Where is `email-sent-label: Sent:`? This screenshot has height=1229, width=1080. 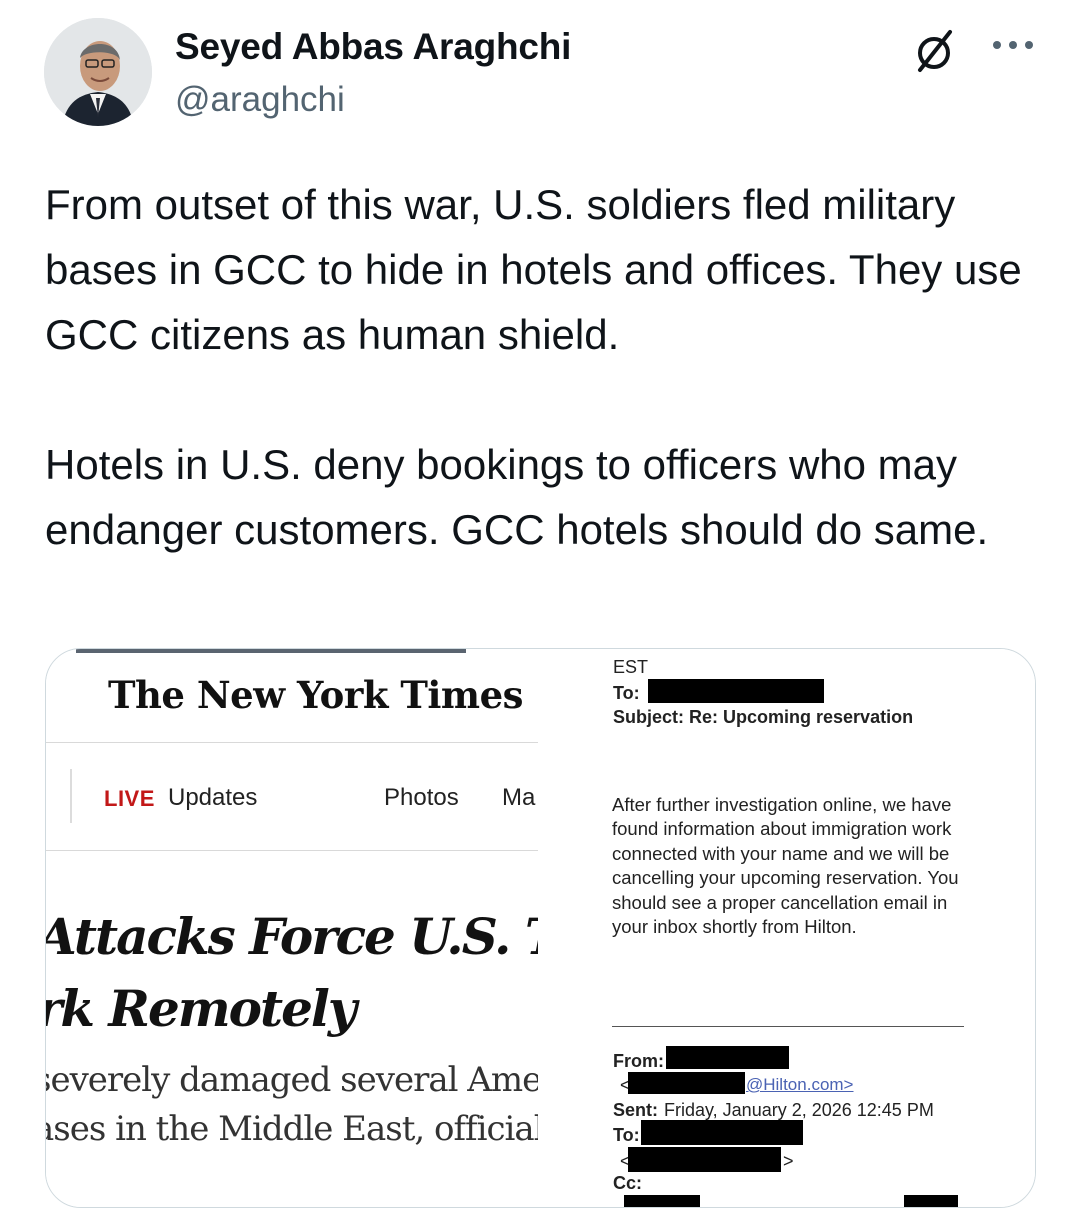
email-sent-label: Sent: is located at coordinates (635, 1110).